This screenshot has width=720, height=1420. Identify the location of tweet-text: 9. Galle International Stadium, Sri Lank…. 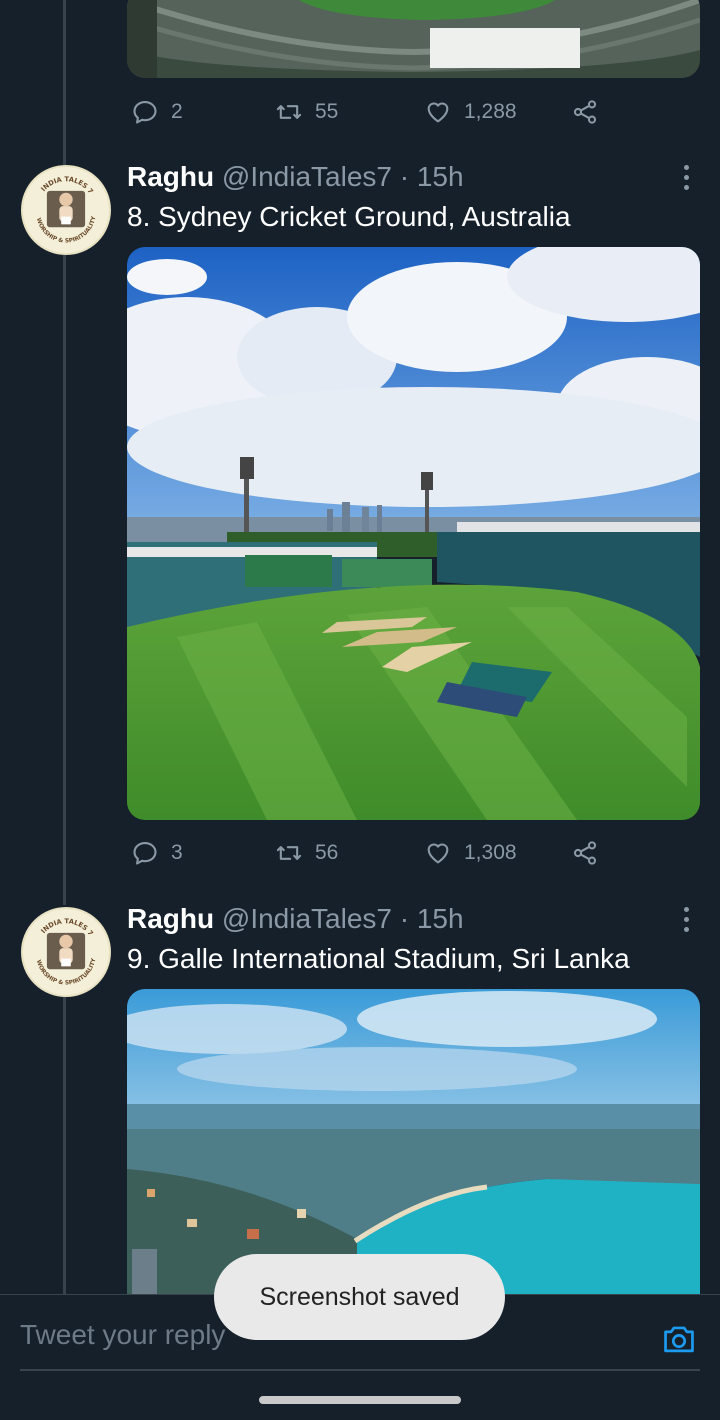
(378, 958).